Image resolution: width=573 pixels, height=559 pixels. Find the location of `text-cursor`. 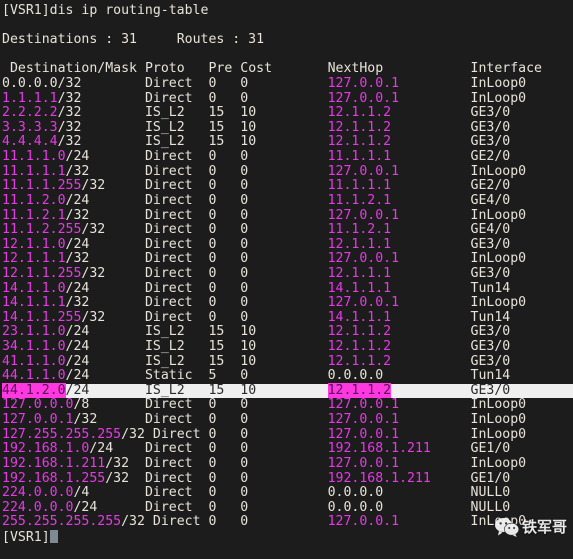

text-cursor is located at coordinates (54, 536).